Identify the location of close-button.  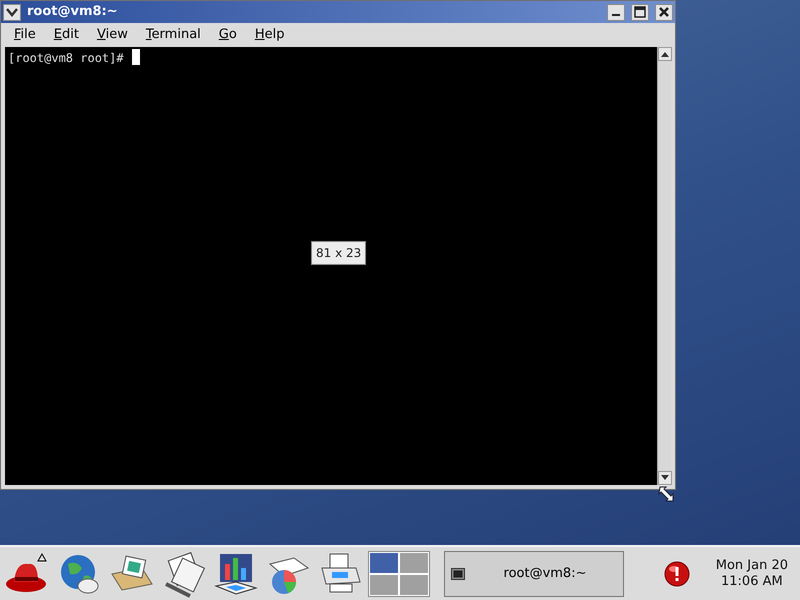
(664, 12).